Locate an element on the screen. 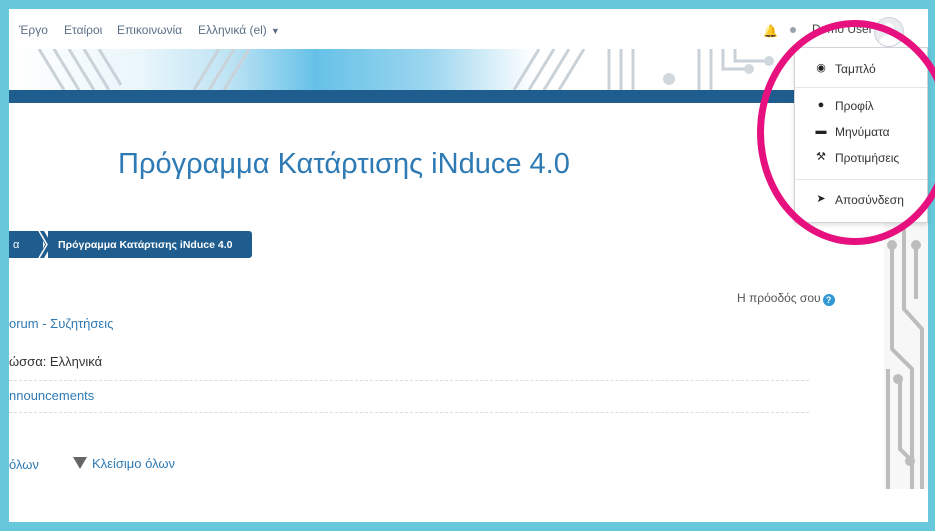  collapse-all-link: Κλείσιμο όλων is located at coordinates (124, 463).